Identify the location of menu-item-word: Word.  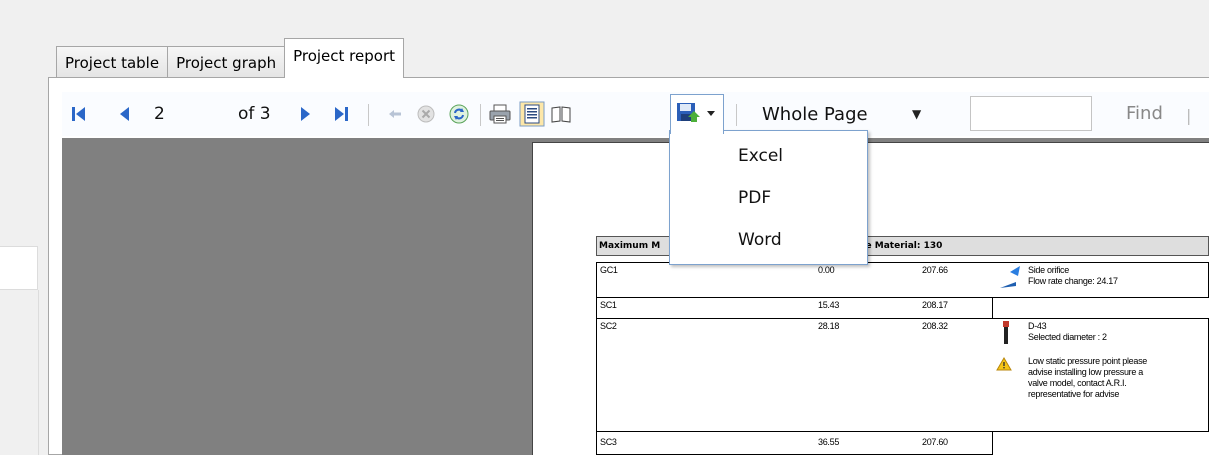
(760, 240).